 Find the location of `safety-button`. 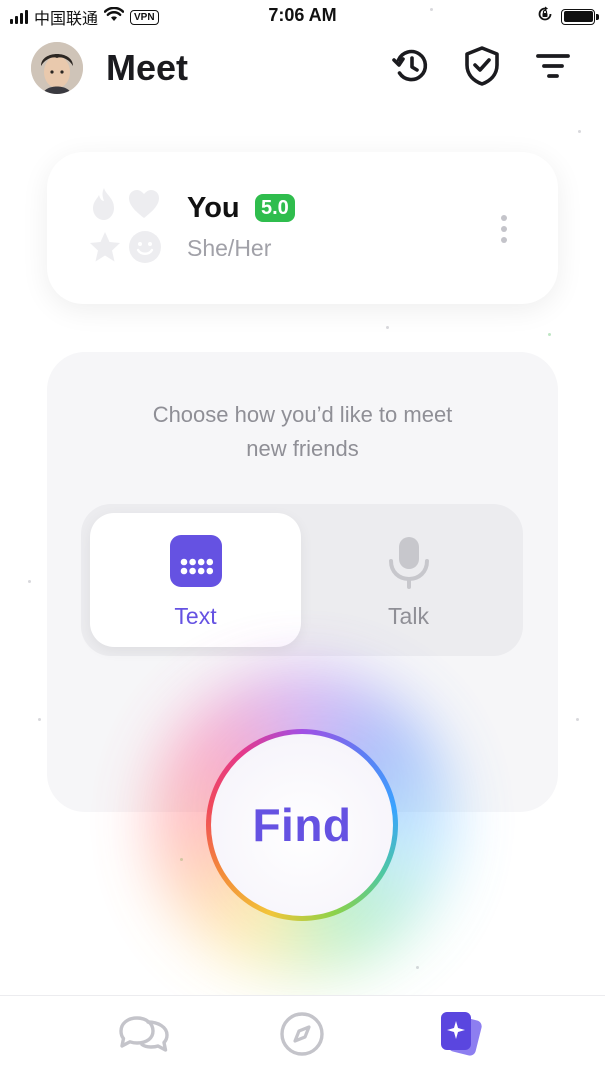

safety-button is located at coordinates (482, 68).